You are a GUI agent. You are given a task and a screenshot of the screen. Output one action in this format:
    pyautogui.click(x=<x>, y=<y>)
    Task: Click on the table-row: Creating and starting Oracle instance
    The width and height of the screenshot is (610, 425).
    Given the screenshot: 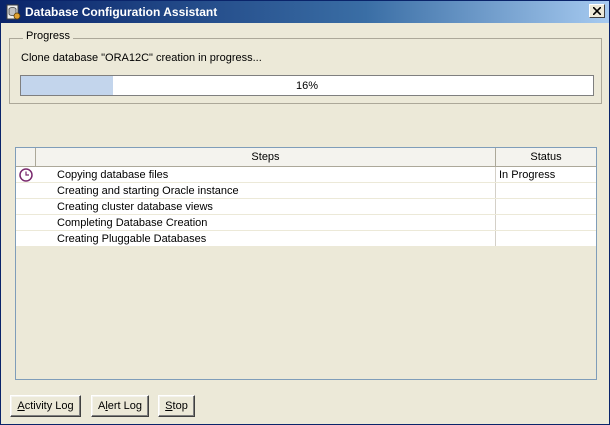 What is the action you would take?
    pyautogui.click(x=306, y=191)
    